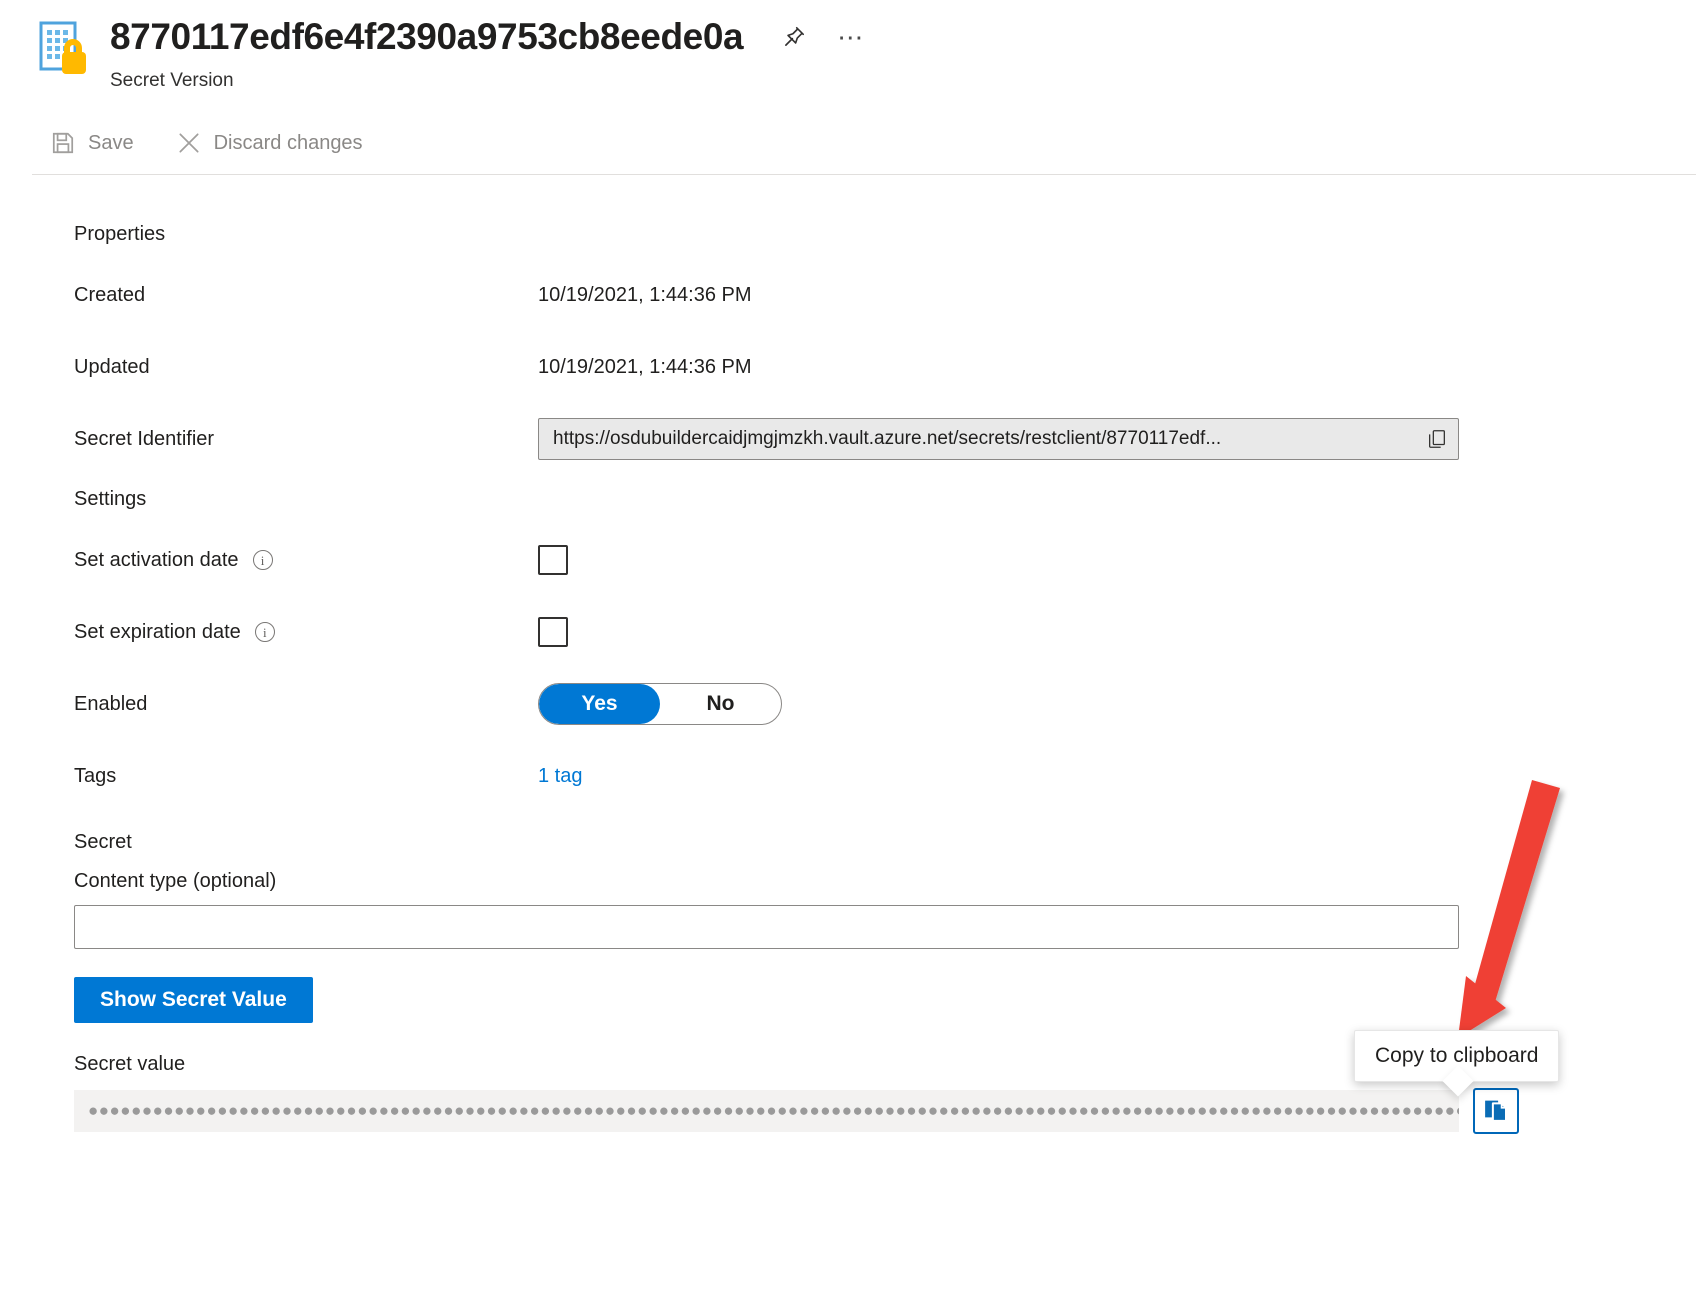 The width and height of the screenshot is (1696, 1312). Describe the element at coordinates (175, 881) in the screenshot. I see `content-type-label: Content type (optional)` at that location.